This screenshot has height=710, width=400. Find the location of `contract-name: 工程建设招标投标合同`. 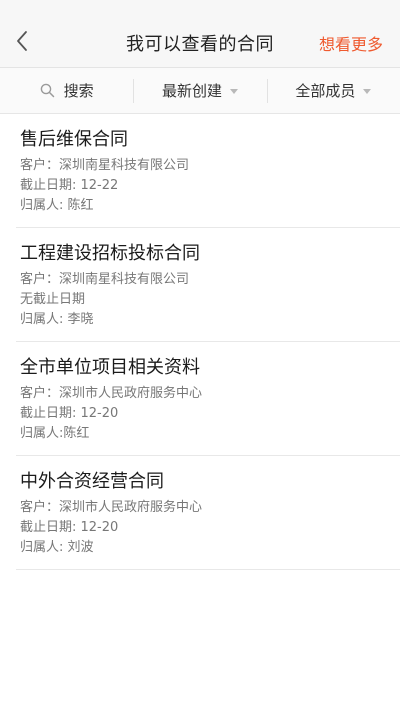

contract-name: 工程建设招标投标合同 is located at coordinates (110, 253).